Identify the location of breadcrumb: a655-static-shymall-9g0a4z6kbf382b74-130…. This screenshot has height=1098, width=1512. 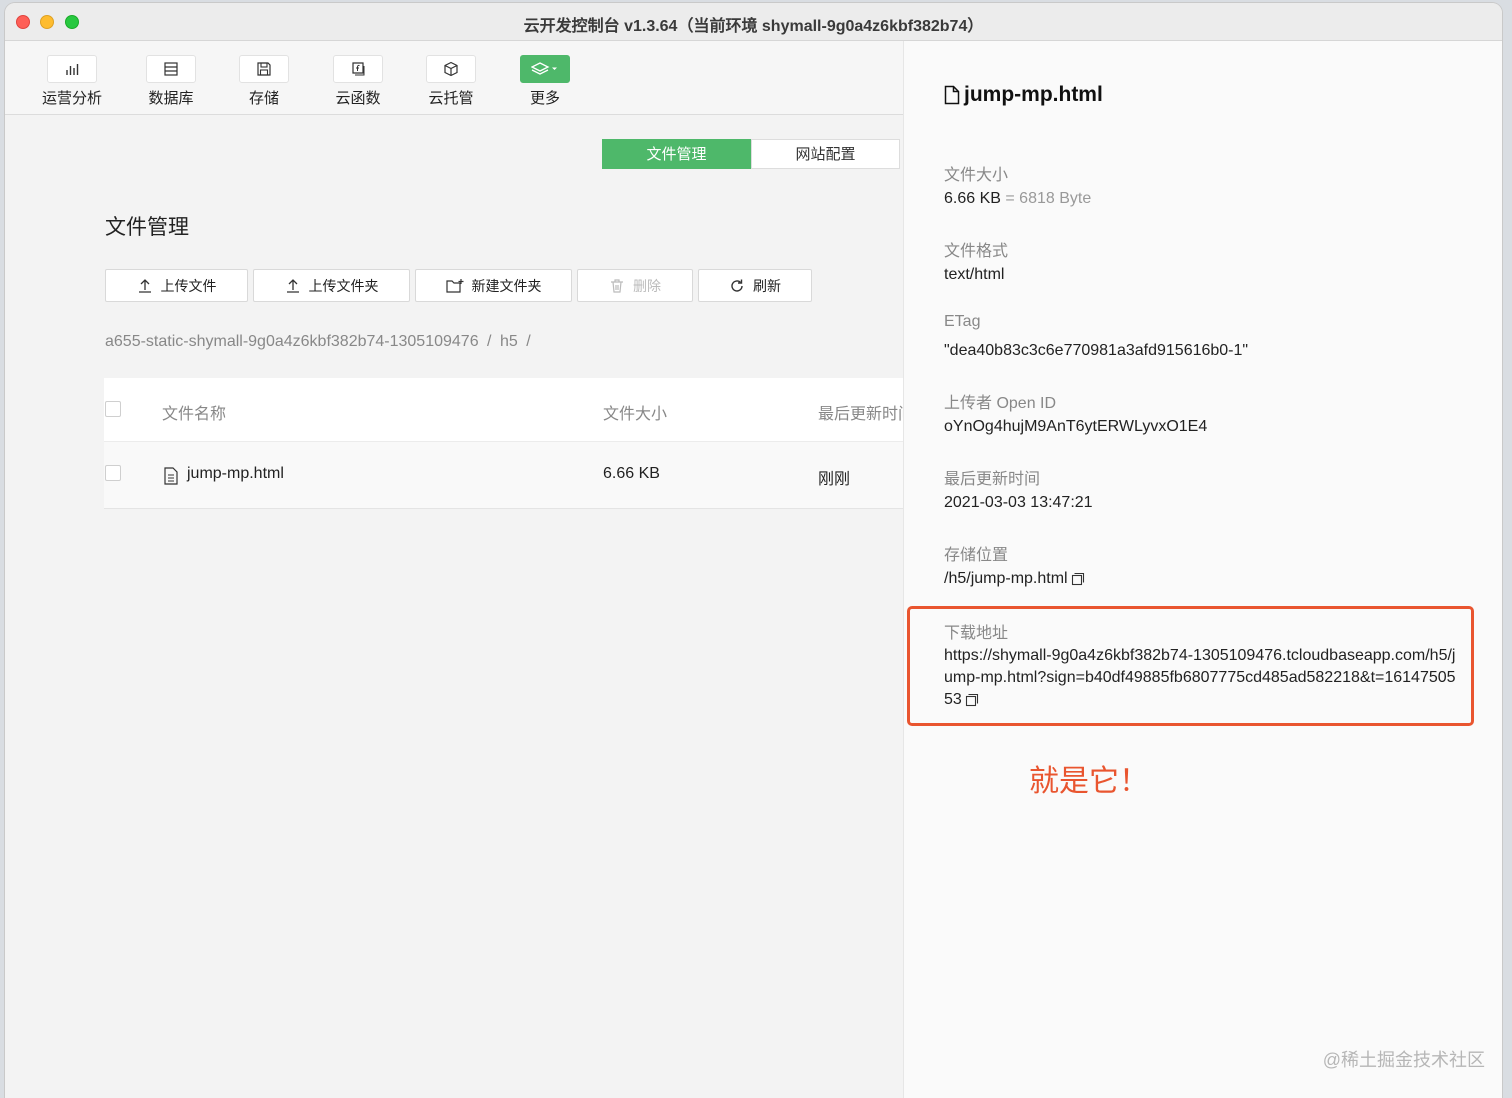
(320, 342).